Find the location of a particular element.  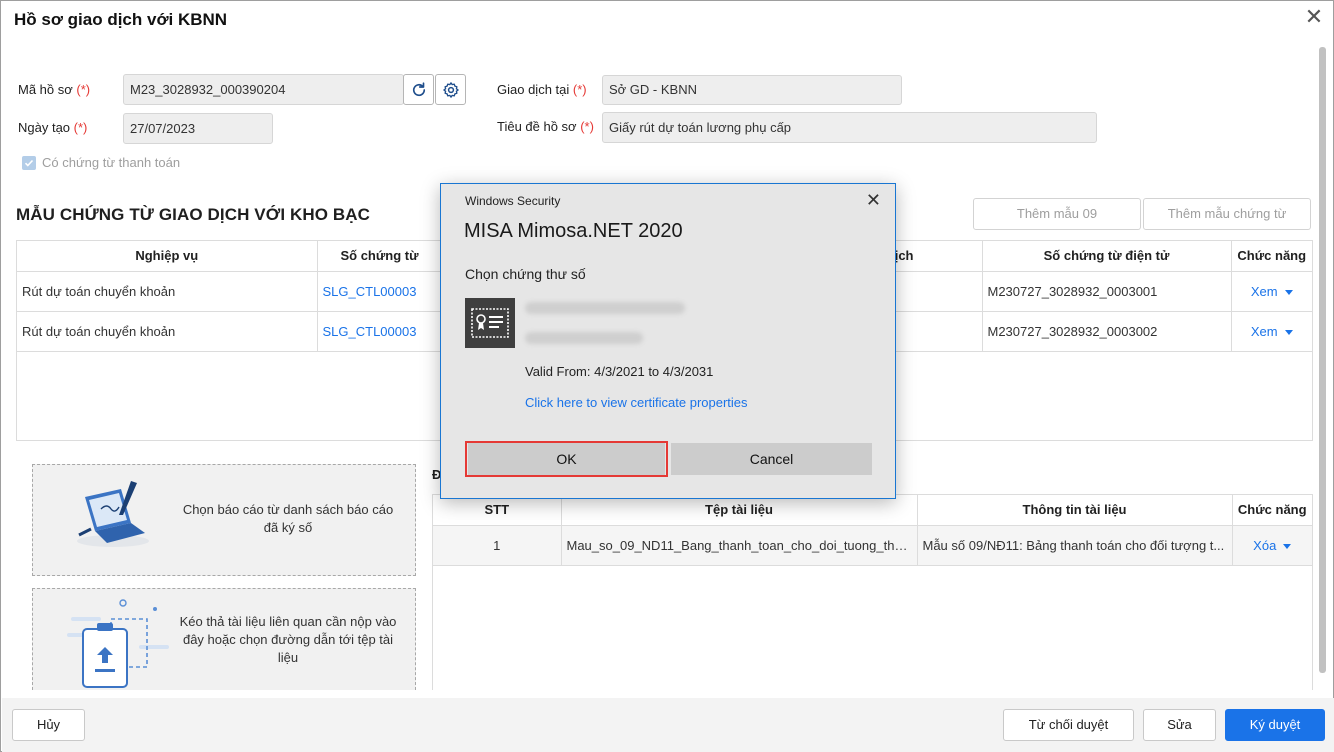

settings-button is located at coordinates (450, 89).